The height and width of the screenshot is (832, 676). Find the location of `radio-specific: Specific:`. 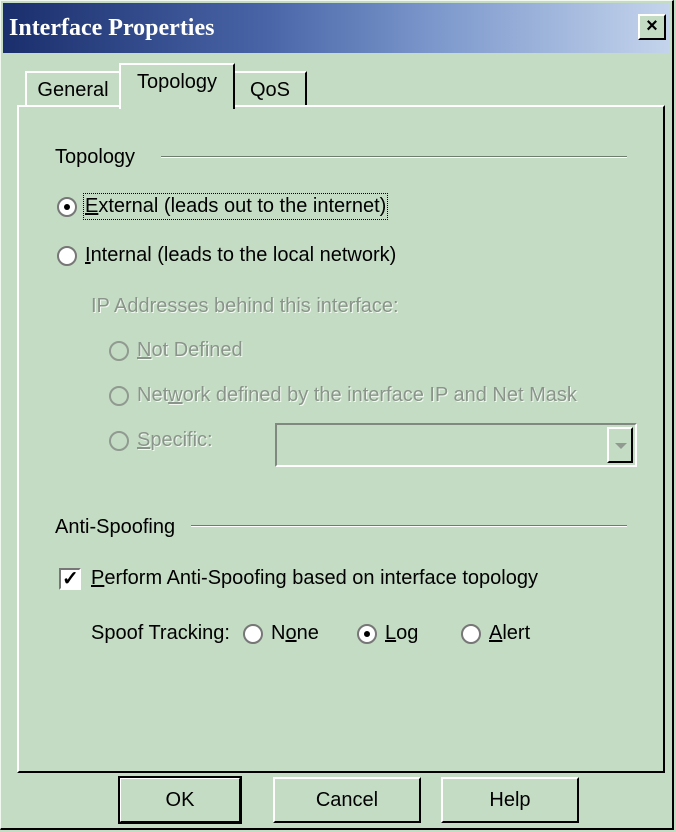

radio-specific: Specific: is located at coordinates (161, 440).